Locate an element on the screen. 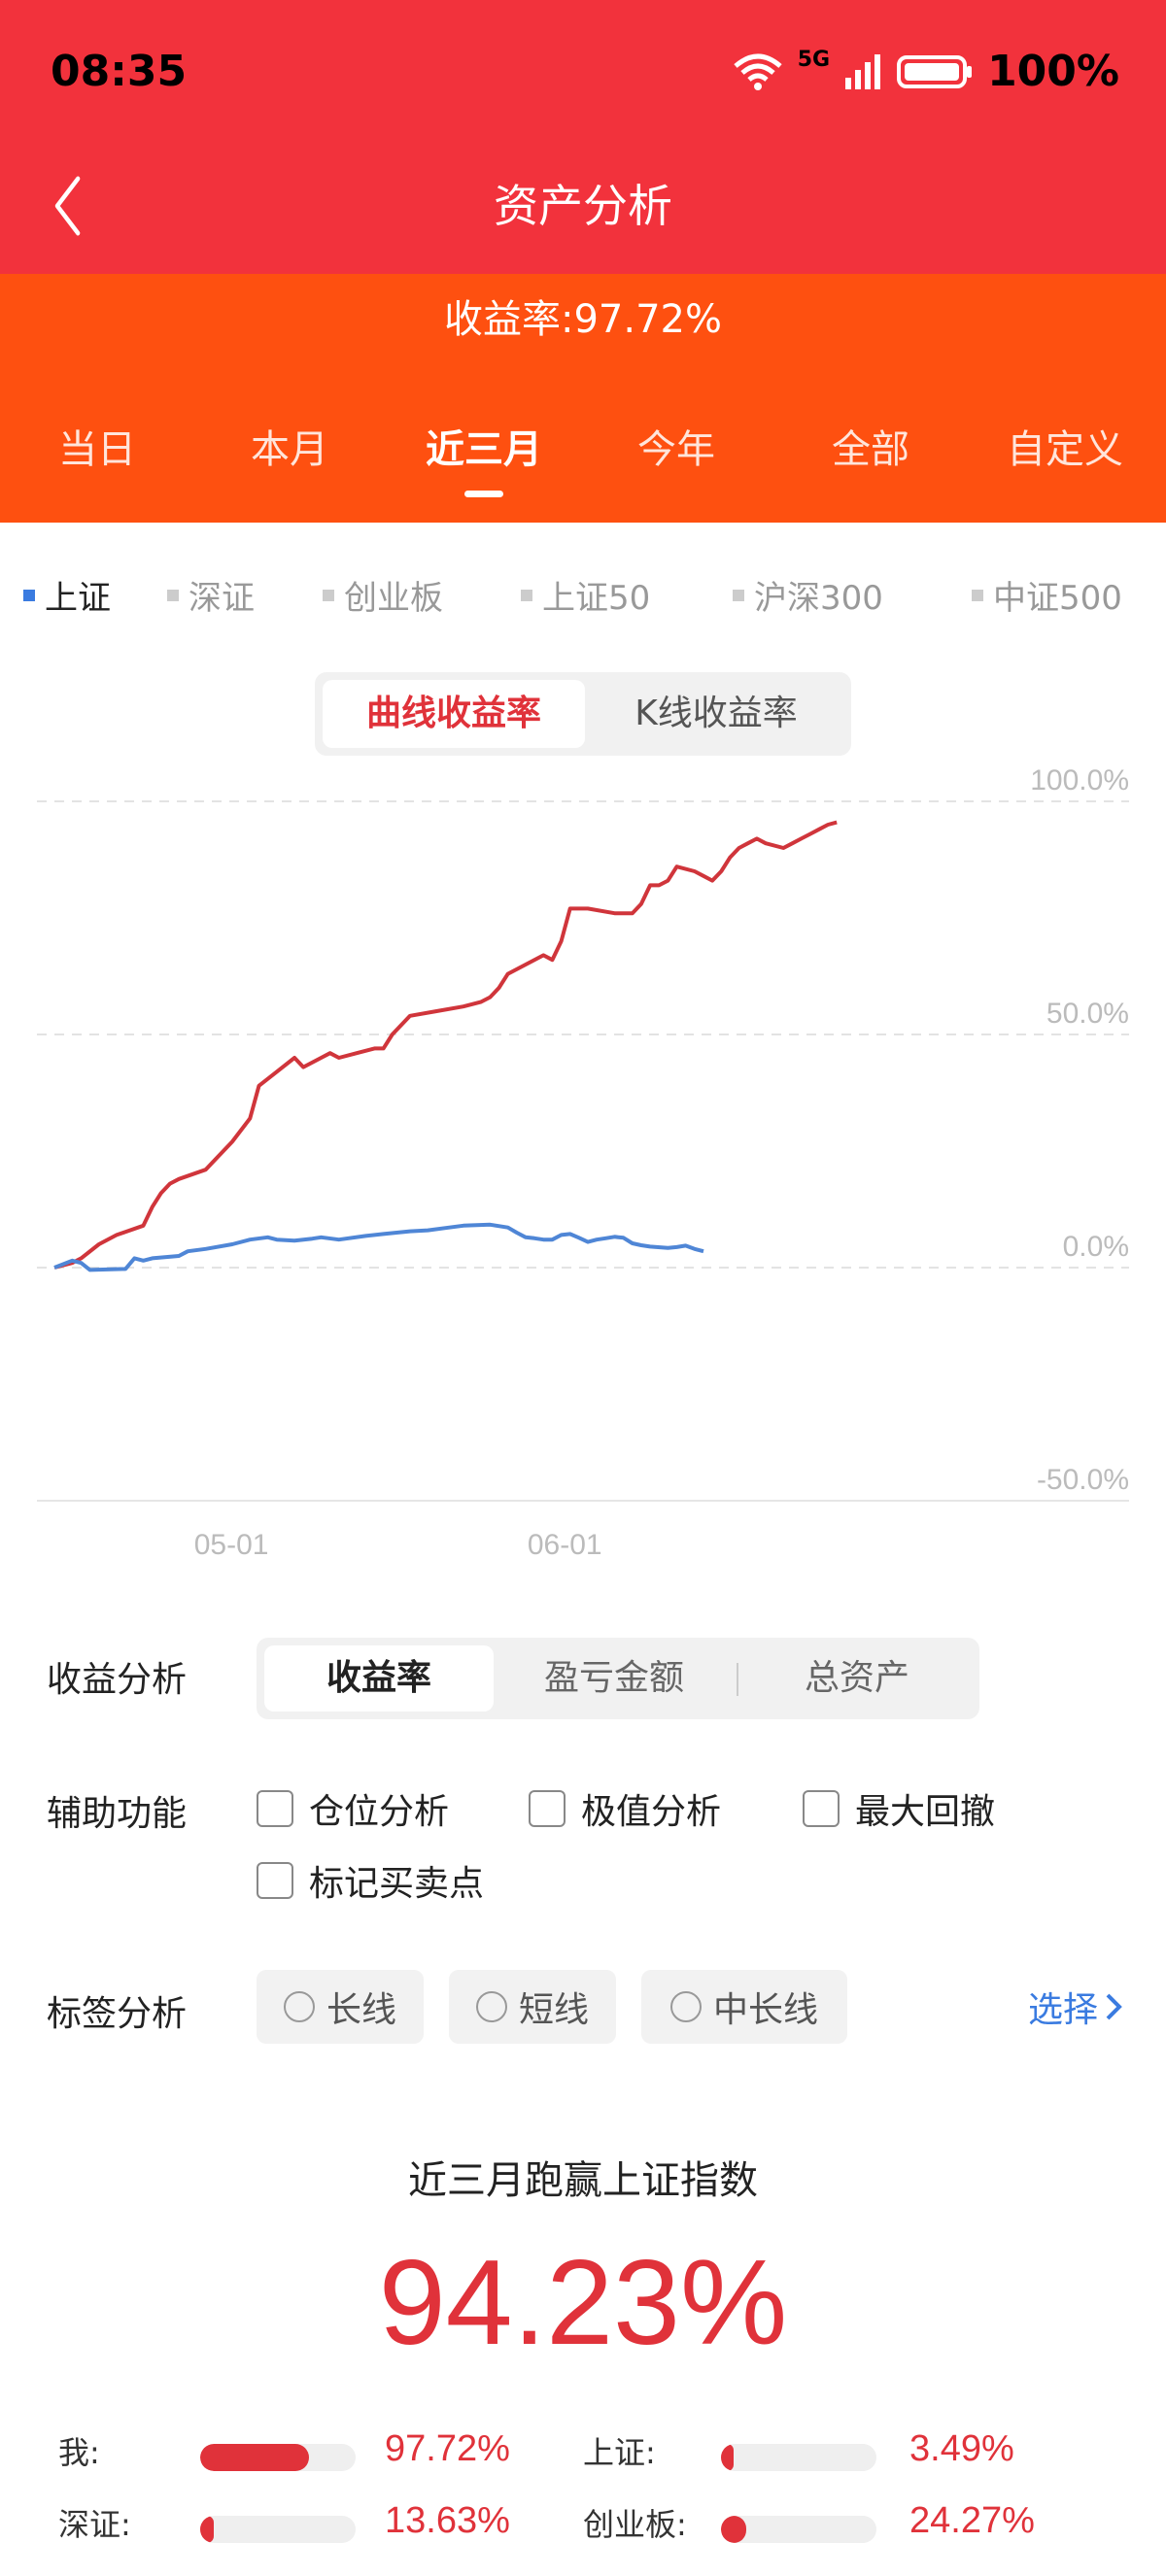 Image resolution: width=1166 pixels, height=2576 pixels. y-tick-label: 0.0% is located at coordinates (1096, 1247).